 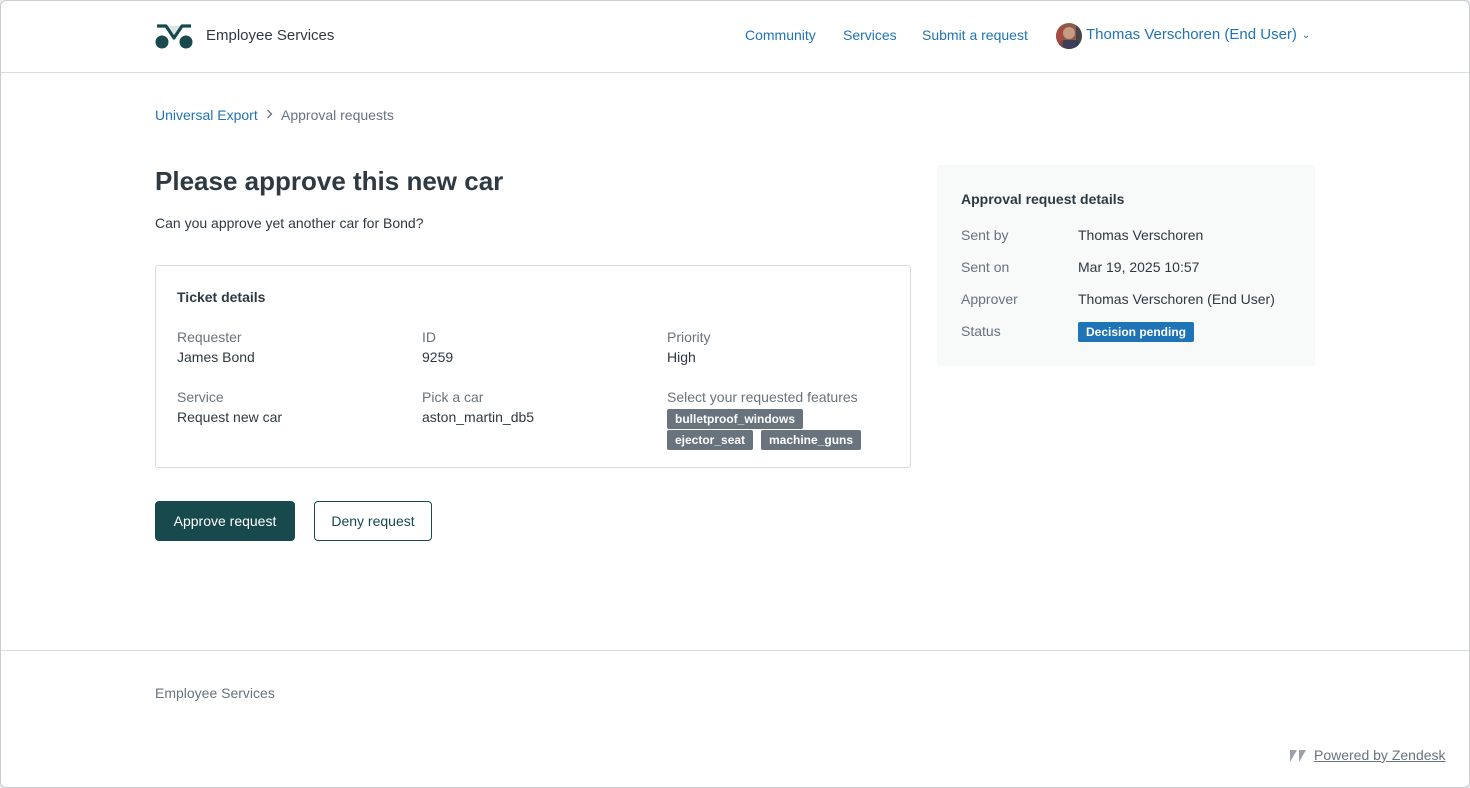 I want to click on chevron-right-icon, so click(x=270, y=114).